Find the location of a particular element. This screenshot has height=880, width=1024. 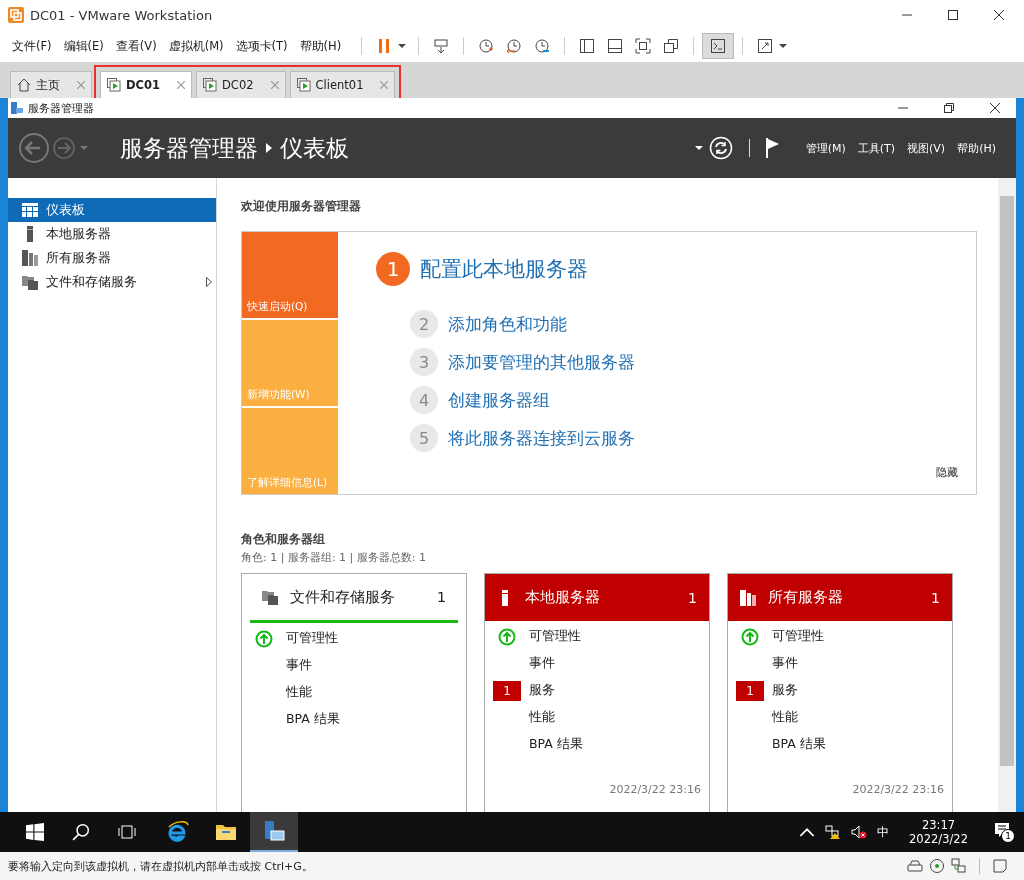

sidebar-item: 文件和存储服务 is located at coordinates (112, 282).